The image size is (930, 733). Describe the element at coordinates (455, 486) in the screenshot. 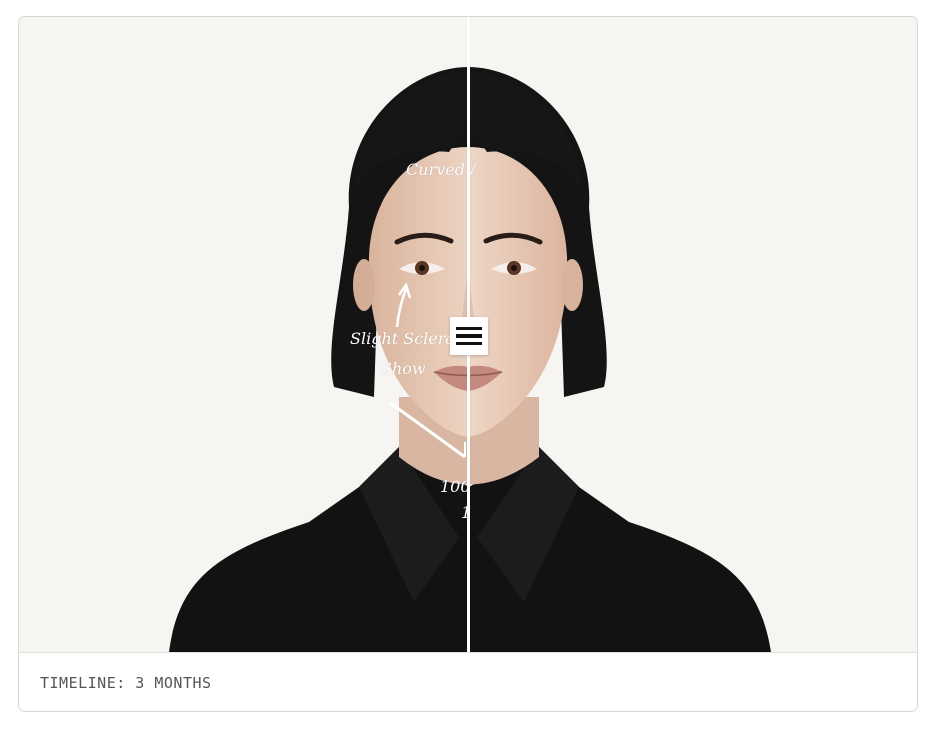

I see `annotation-angle: 100` at that location.